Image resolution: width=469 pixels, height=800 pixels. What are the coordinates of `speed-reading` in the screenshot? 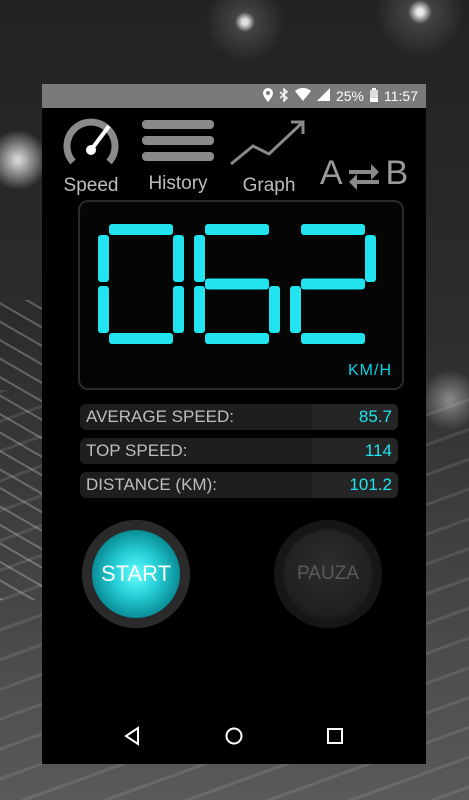 It's located at (242, 287).